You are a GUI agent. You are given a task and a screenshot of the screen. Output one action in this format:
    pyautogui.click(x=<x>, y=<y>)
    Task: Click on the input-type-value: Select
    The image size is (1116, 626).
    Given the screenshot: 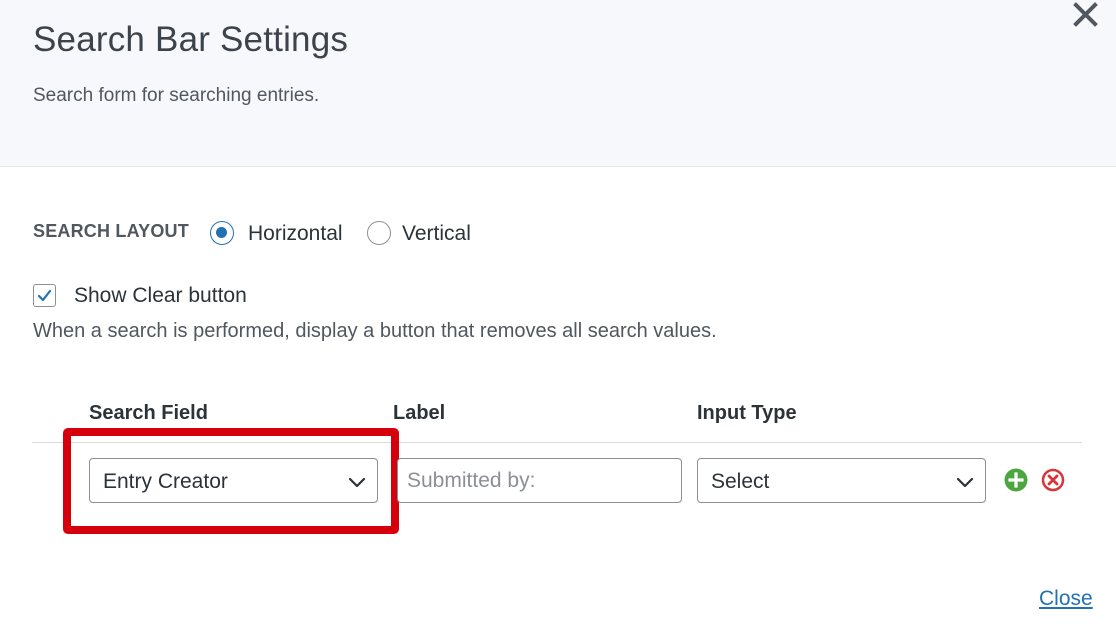 What is the action you would take?
    pyautogui.click(x=740, y=481)
    